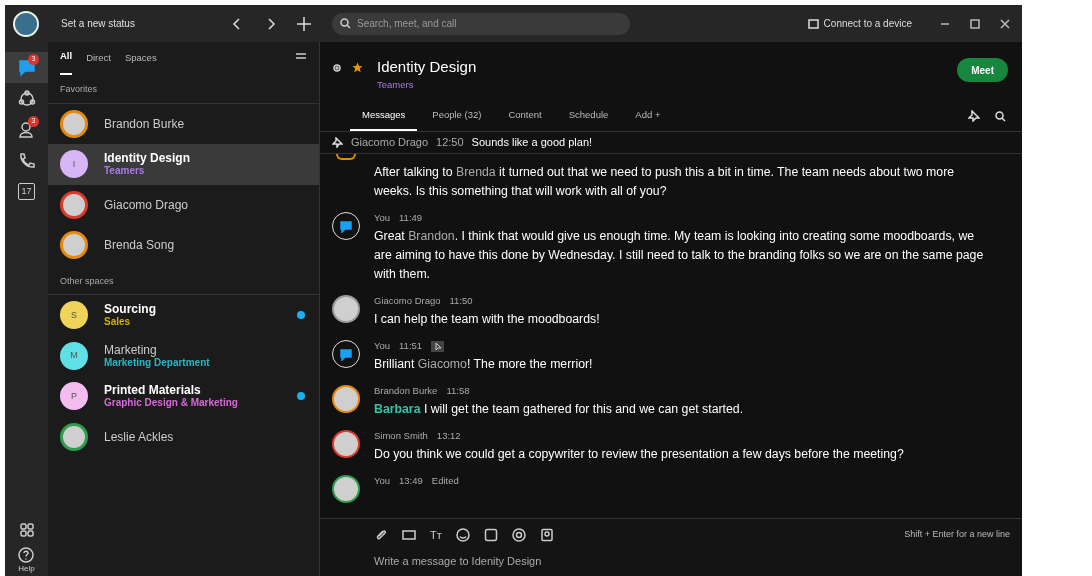  Describe the element at coordinates (139, 436) in the screenshot. I see `conversation-name: Leslie Ackles` at that location.